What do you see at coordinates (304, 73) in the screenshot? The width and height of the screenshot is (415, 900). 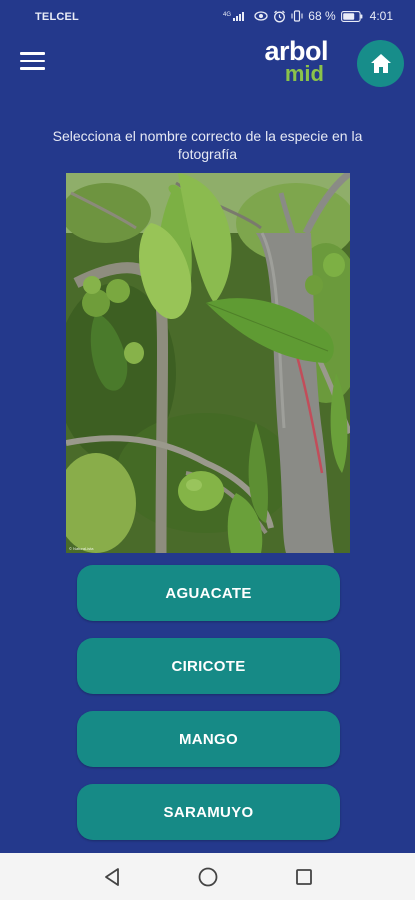 I see `logo-mid: mid` at bounding box center [304, 73].